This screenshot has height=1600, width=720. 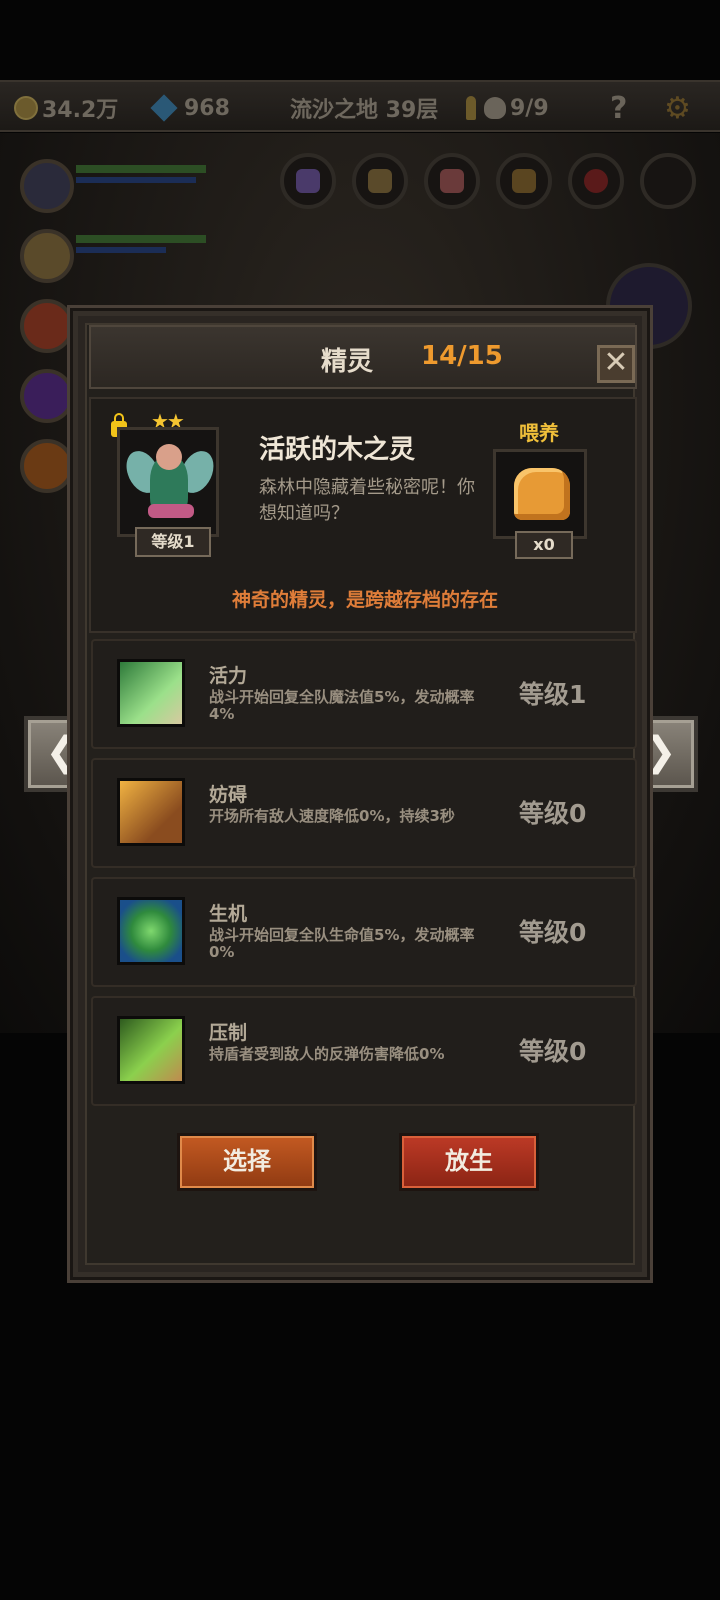 I want to click on skill-row: 生机 战斗开始回复全队生命值5%，发动概率0% 等级0, so click(x=364, y=932).